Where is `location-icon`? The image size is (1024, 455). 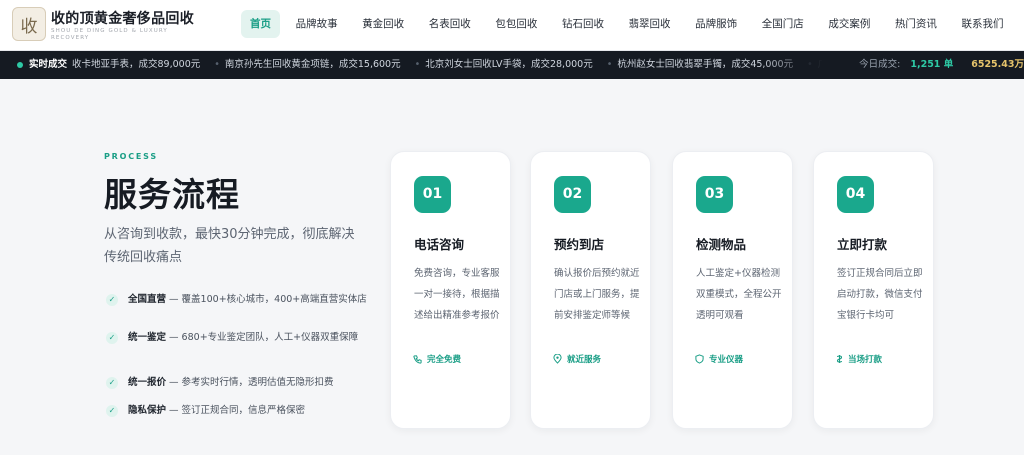
location-icon is located at coordinates (557, 359).